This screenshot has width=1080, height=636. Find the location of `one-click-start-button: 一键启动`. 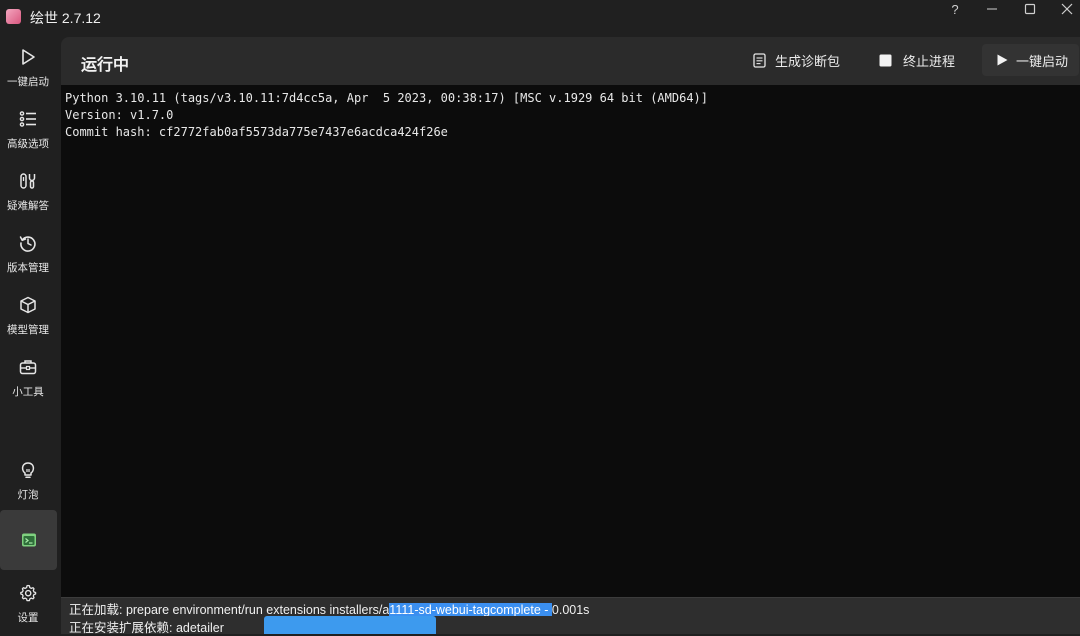

one-click-start-button: 一键启动 is located at coordinates (1031, 60).